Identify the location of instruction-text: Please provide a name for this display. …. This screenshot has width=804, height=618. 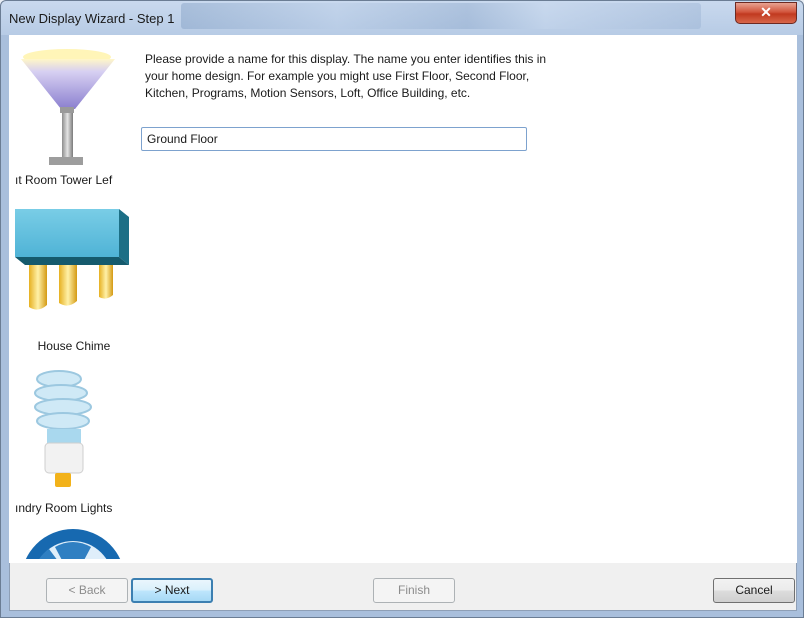
(346, 76).